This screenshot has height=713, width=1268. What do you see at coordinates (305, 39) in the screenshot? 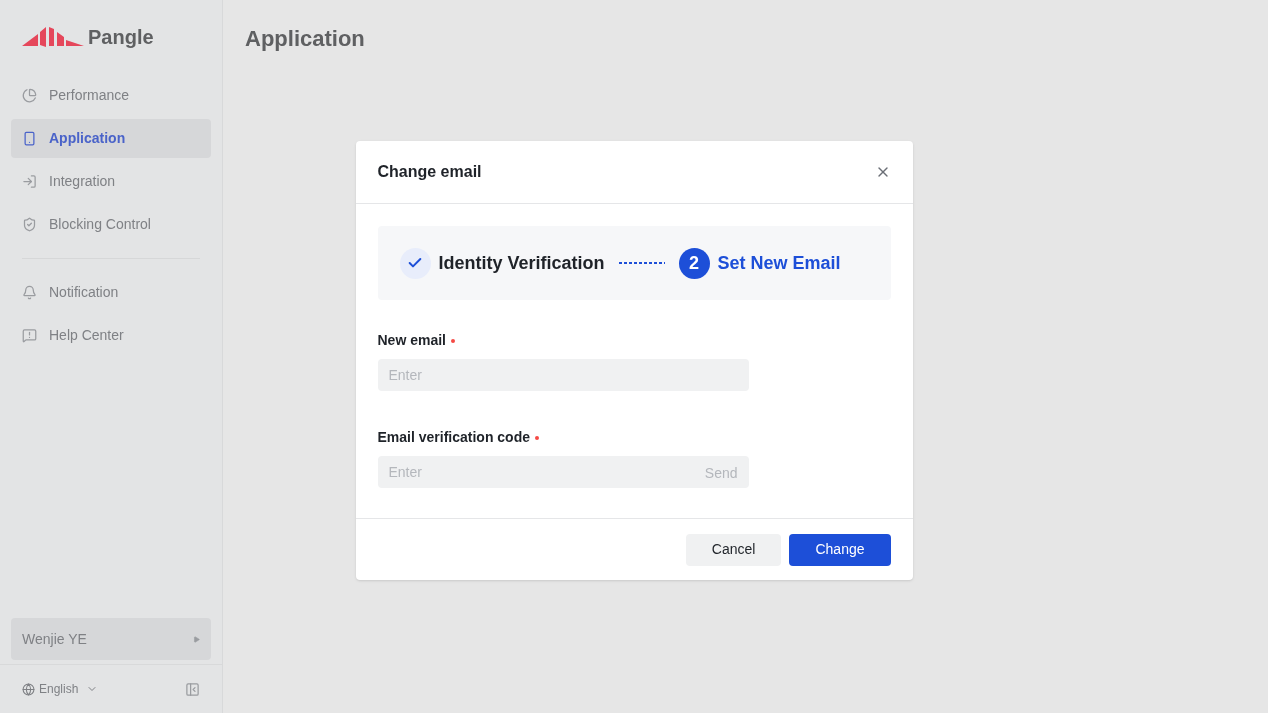
I see `page-title: Application` at bounding box center [305, 39].